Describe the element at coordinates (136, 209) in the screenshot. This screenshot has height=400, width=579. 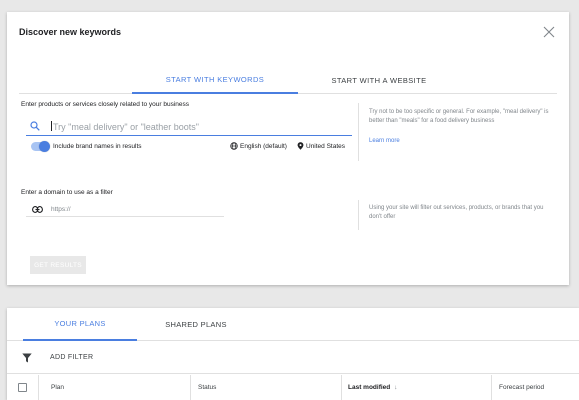
I see `domain-input` at that location.